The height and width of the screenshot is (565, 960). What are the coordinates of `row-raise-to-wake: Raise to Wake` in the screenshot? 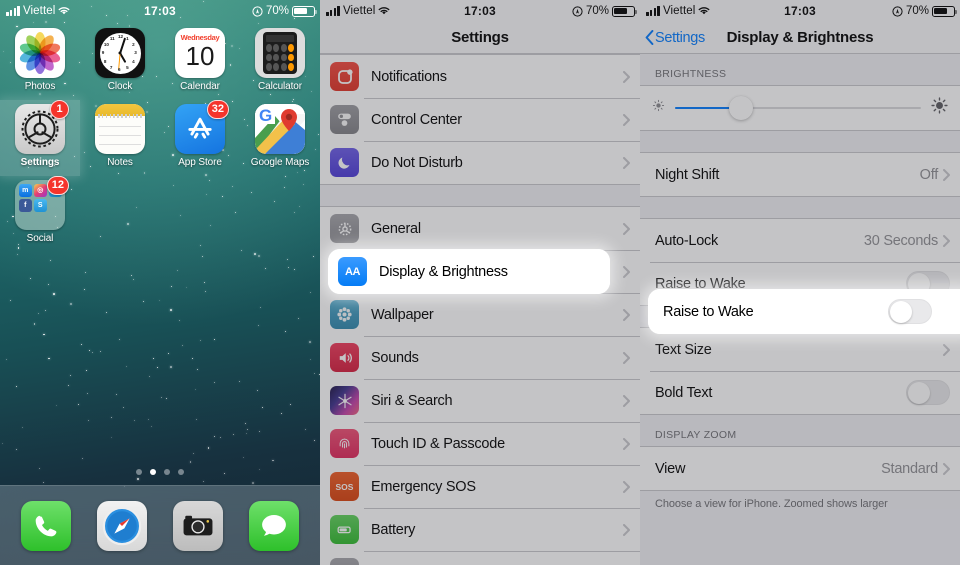 It's located at (804, 311).